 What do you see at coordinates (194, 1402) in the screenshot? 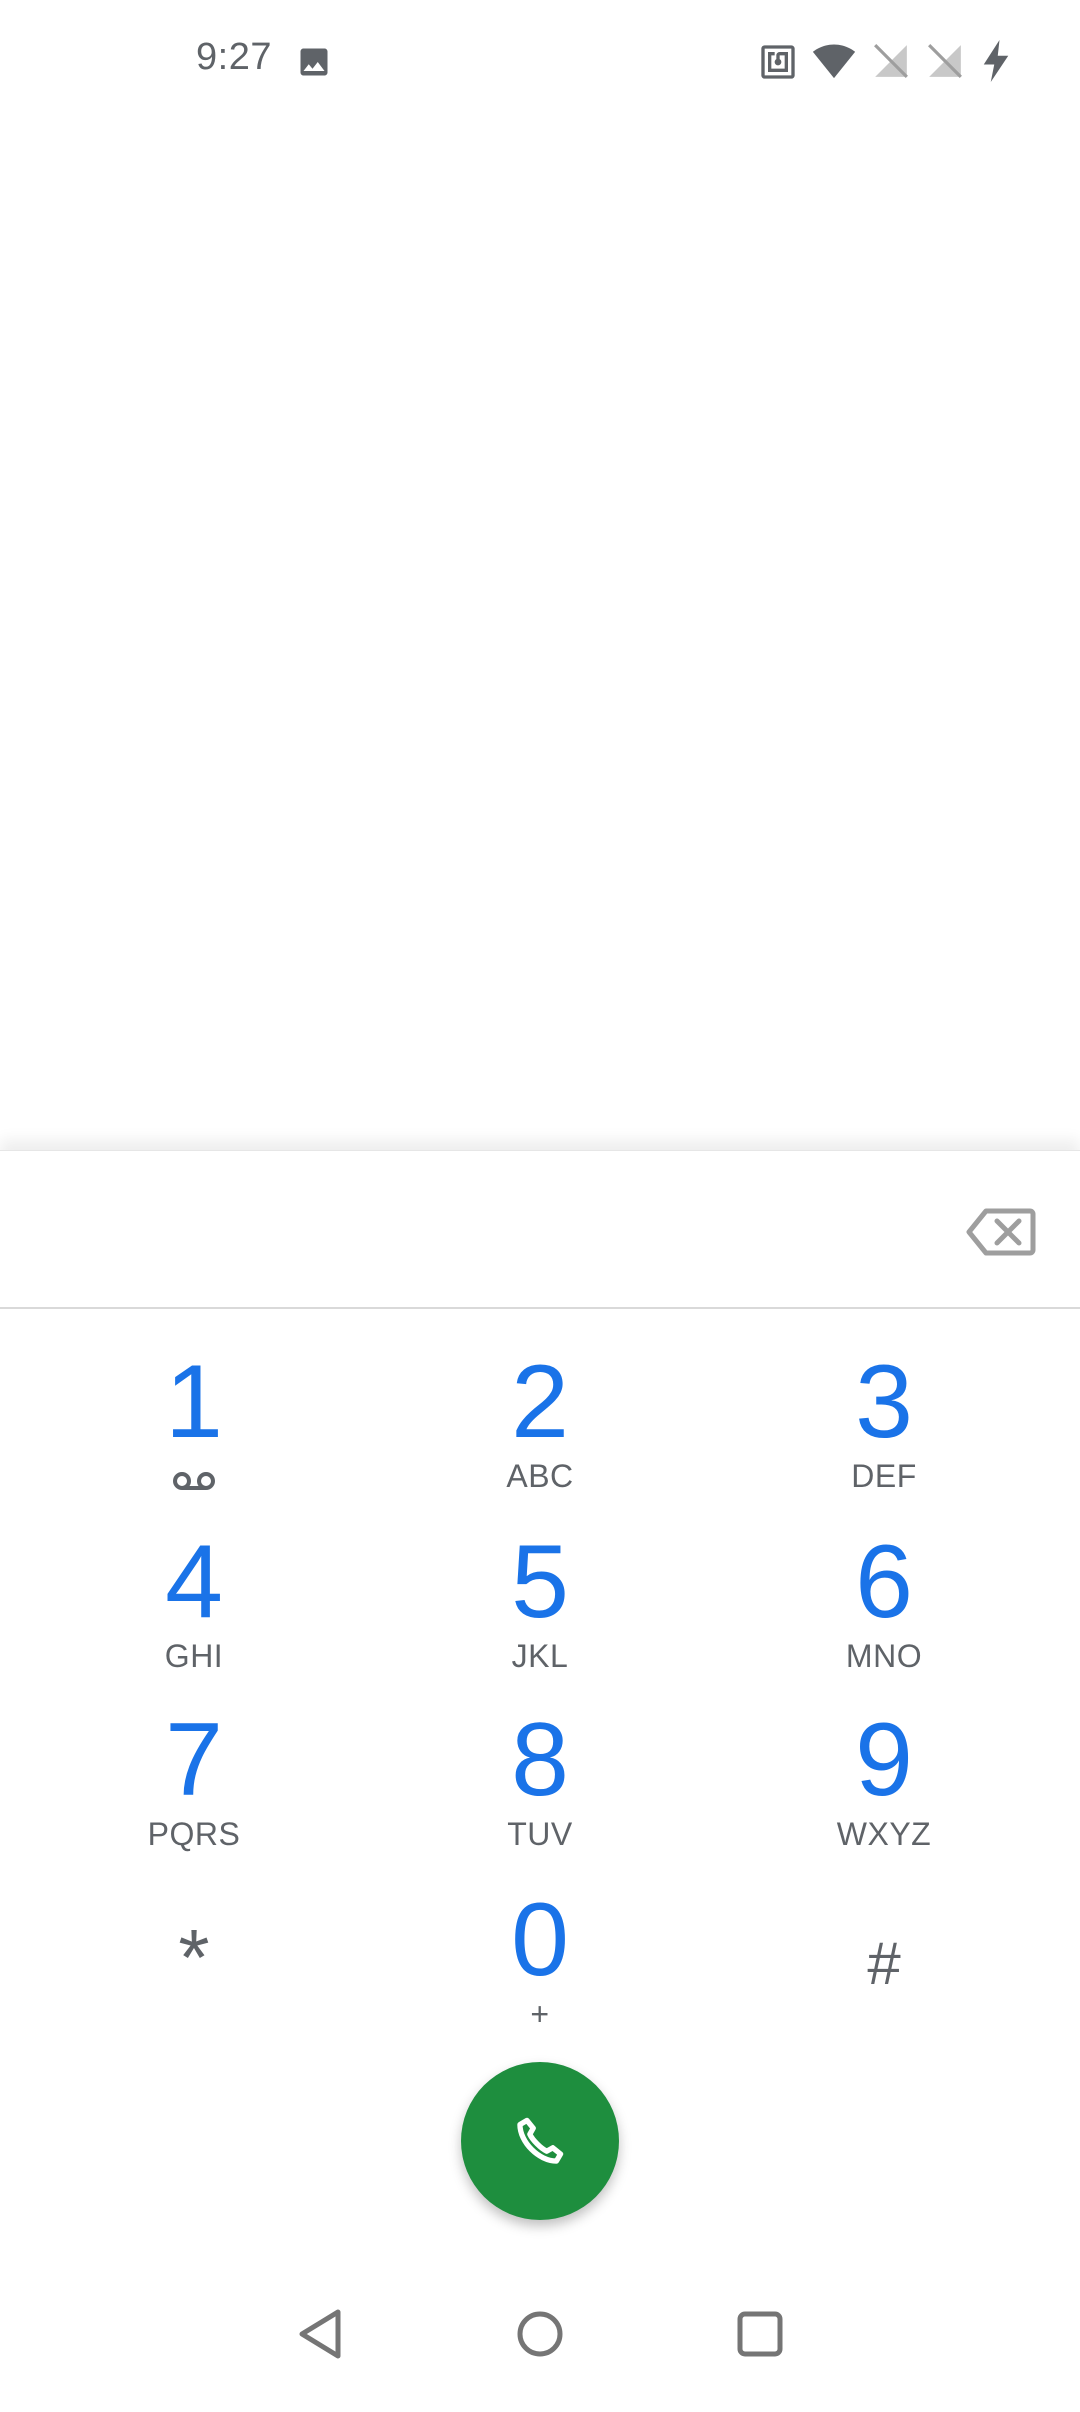
I see `key-digit: 1` at bounding box center [194, 1402].